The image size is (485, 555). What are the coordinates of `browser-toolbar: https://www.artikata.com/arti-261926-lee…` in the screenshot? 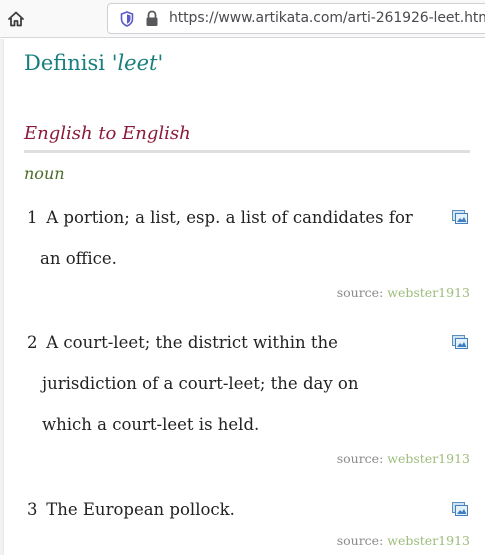 It's located at (242, 19).